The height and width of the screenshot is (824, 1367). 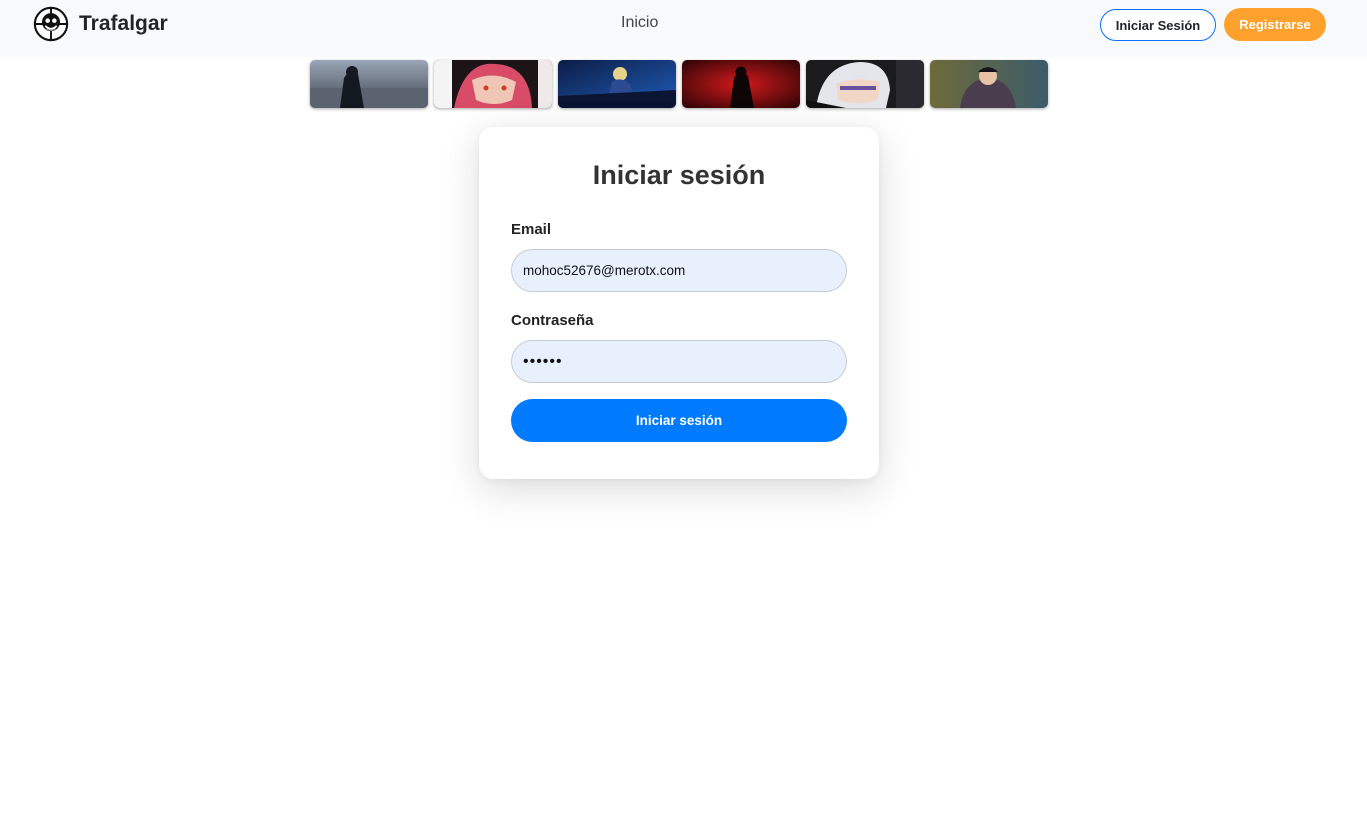 What do you see at coordinates (679, 420) in the screenshot?
I see `login-submit-button: Iniciar sesión` at bounding box center [679, 420].